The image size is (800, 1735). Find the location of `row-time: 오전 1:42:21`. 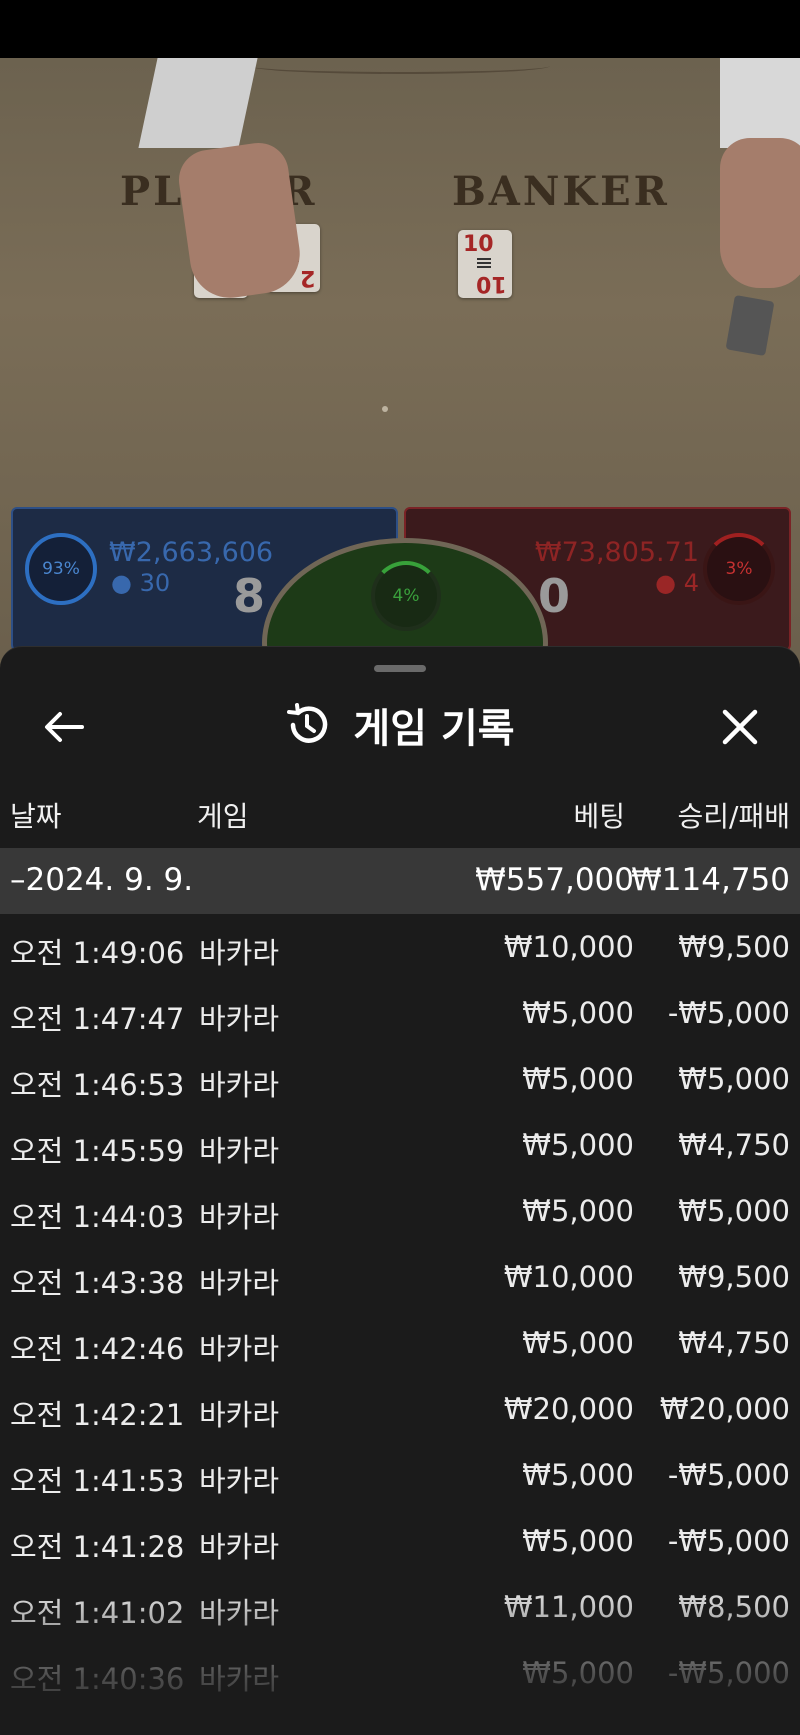

row-time: 오전 1:42:21 is located at coordinates (97, 1415).